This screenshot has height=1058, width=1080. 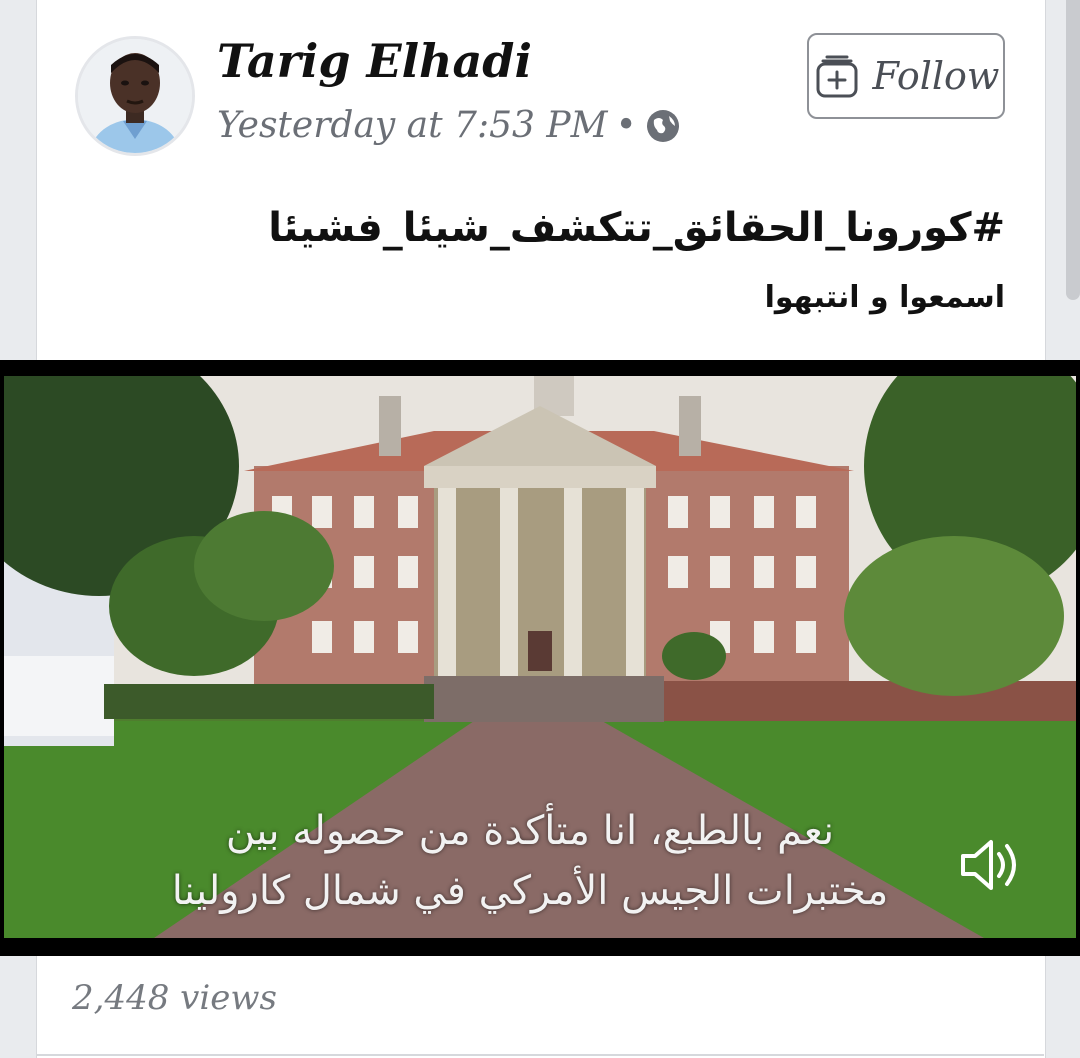 What do you see at coordinates (990, 865) in the screenshot?
I see `speaker-icon` at bounding box center [990, 865].